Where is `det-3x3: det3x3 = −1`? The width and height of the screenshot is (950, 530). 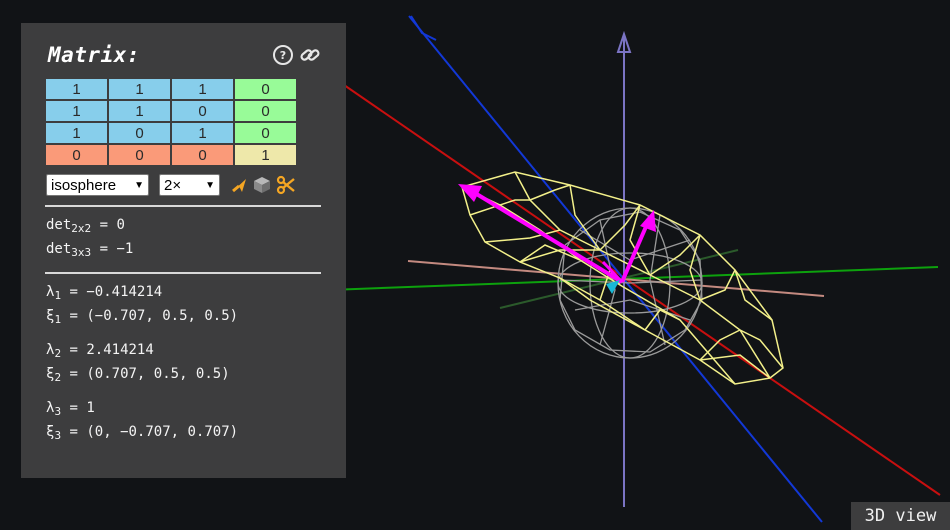
det-3x3: det3x3 = −1 is located at coordinates (90, 250).